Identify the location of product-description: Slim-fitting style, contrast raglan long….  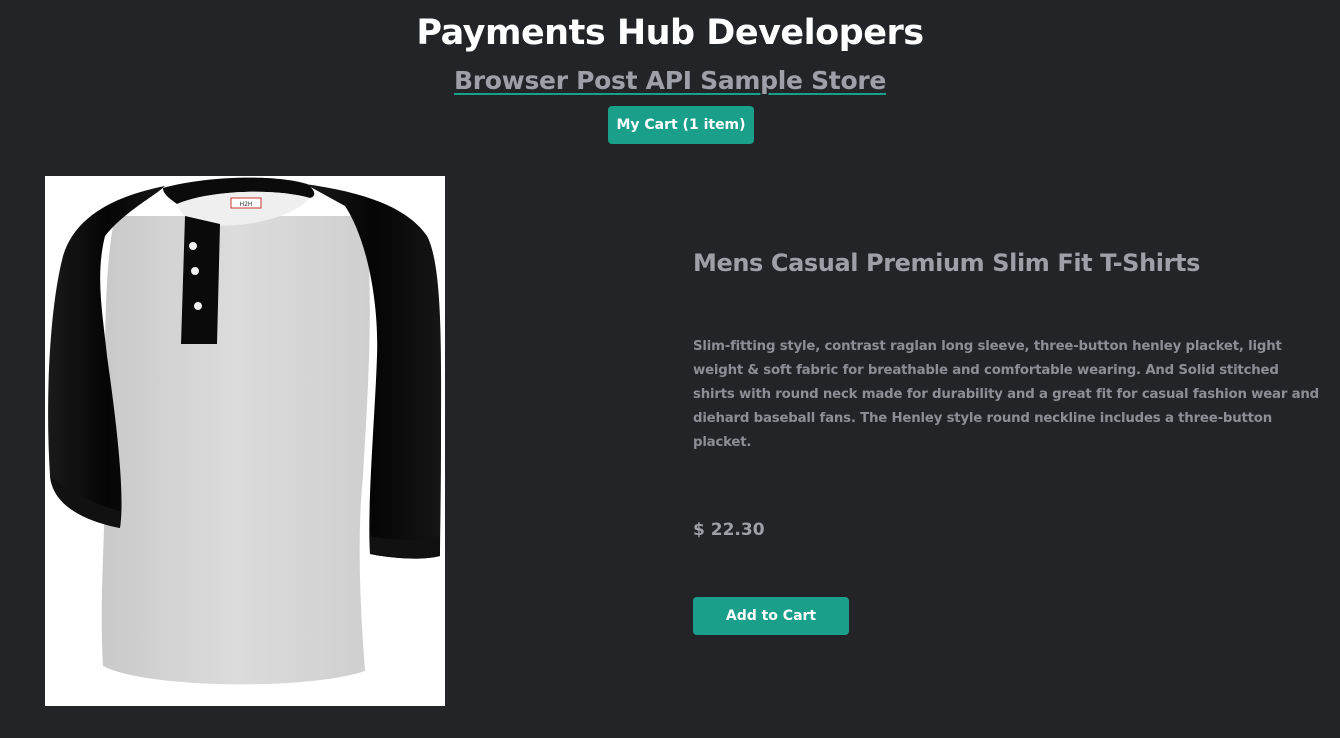
(1006, 394).